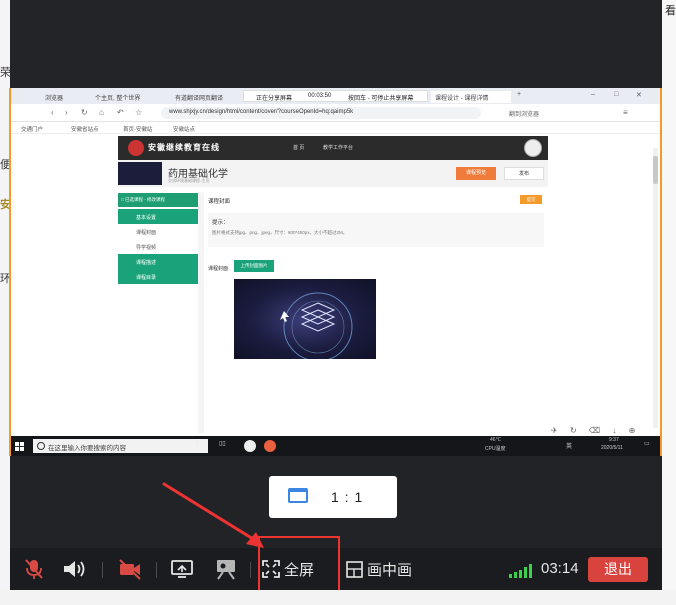  Describe the element at coordinates (524, 113) in the screenshot. I see `address-search-text: 翻到浏览器` at that location.